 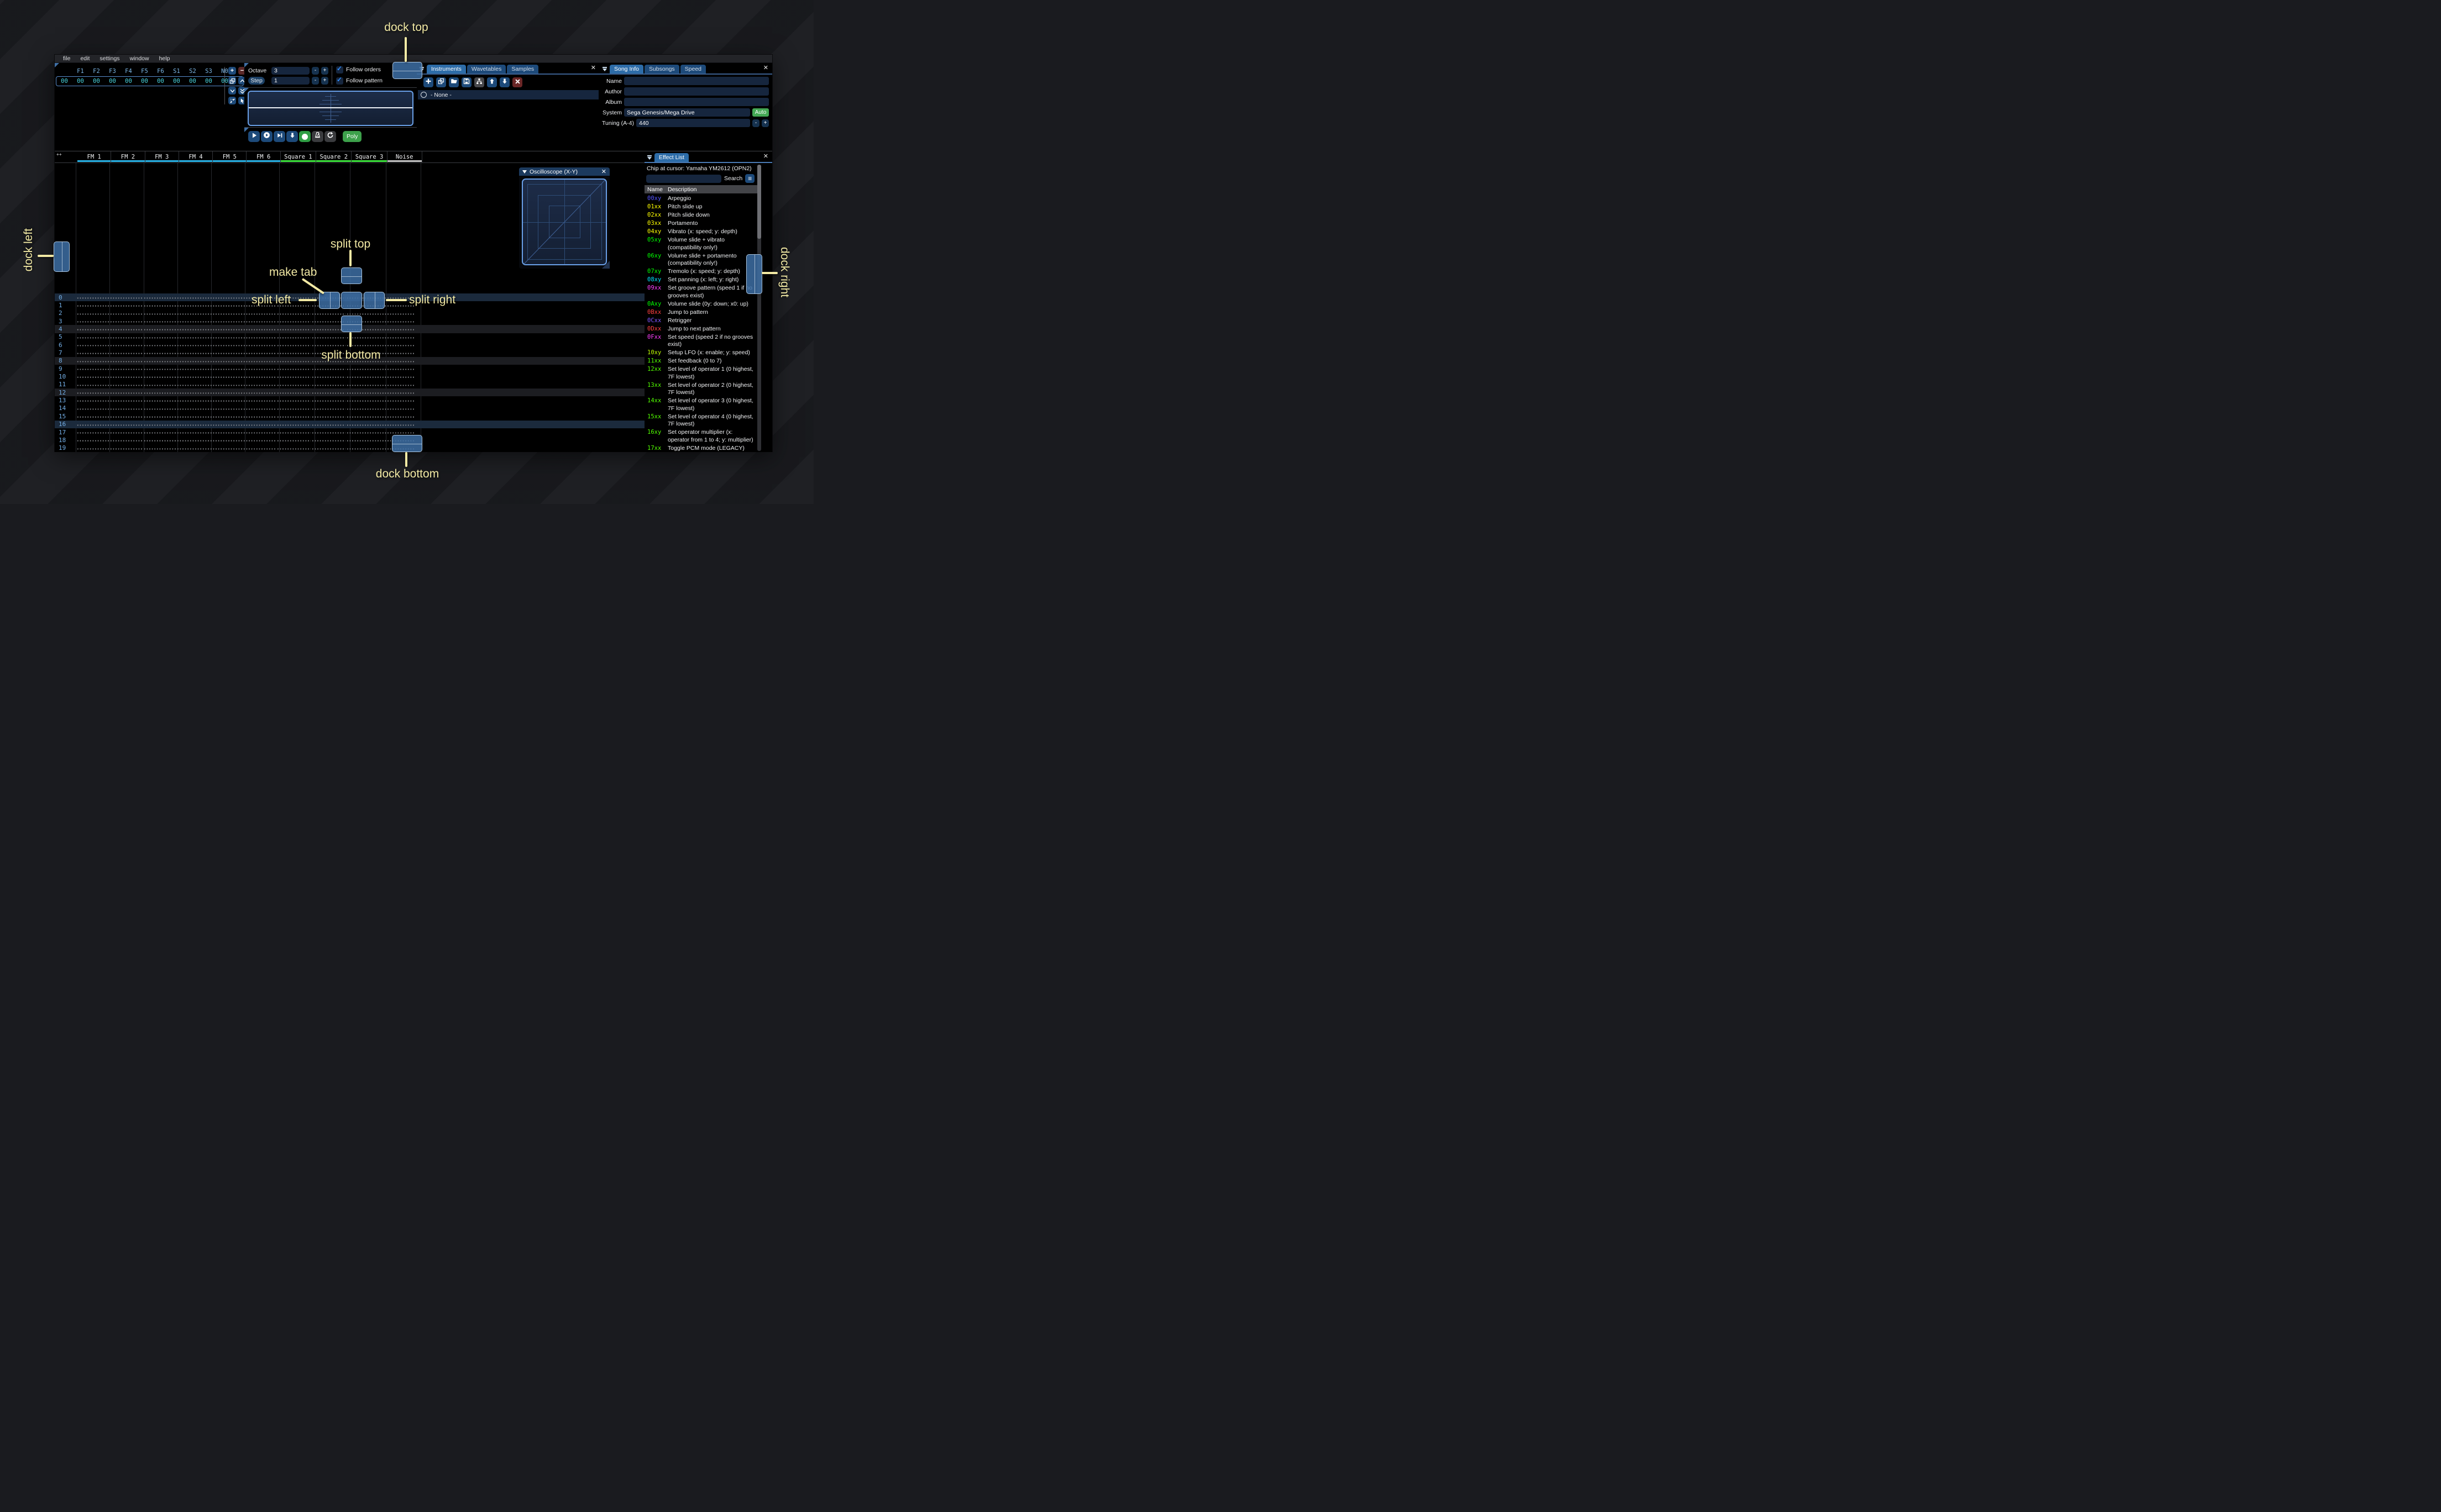 I want to click on scrollbar, so click(x=759, y=308).